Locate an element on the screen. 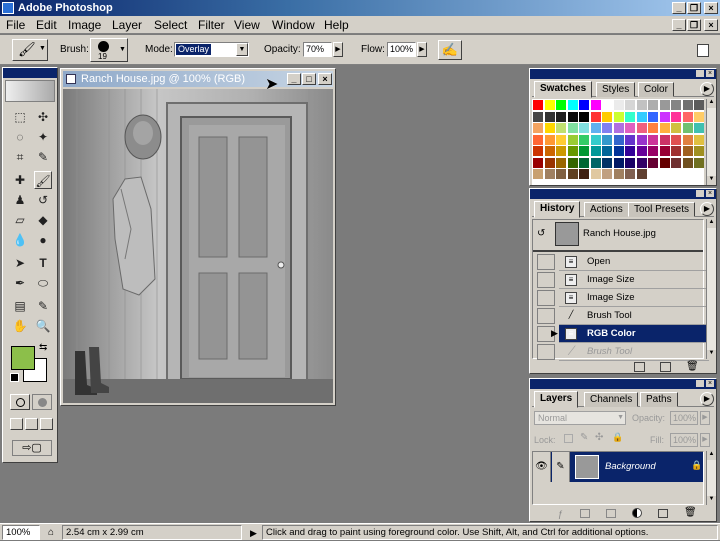 This screenshot has width=720, height=541. blur-tool-icon: 💧 is located at coordinates (20, 240).